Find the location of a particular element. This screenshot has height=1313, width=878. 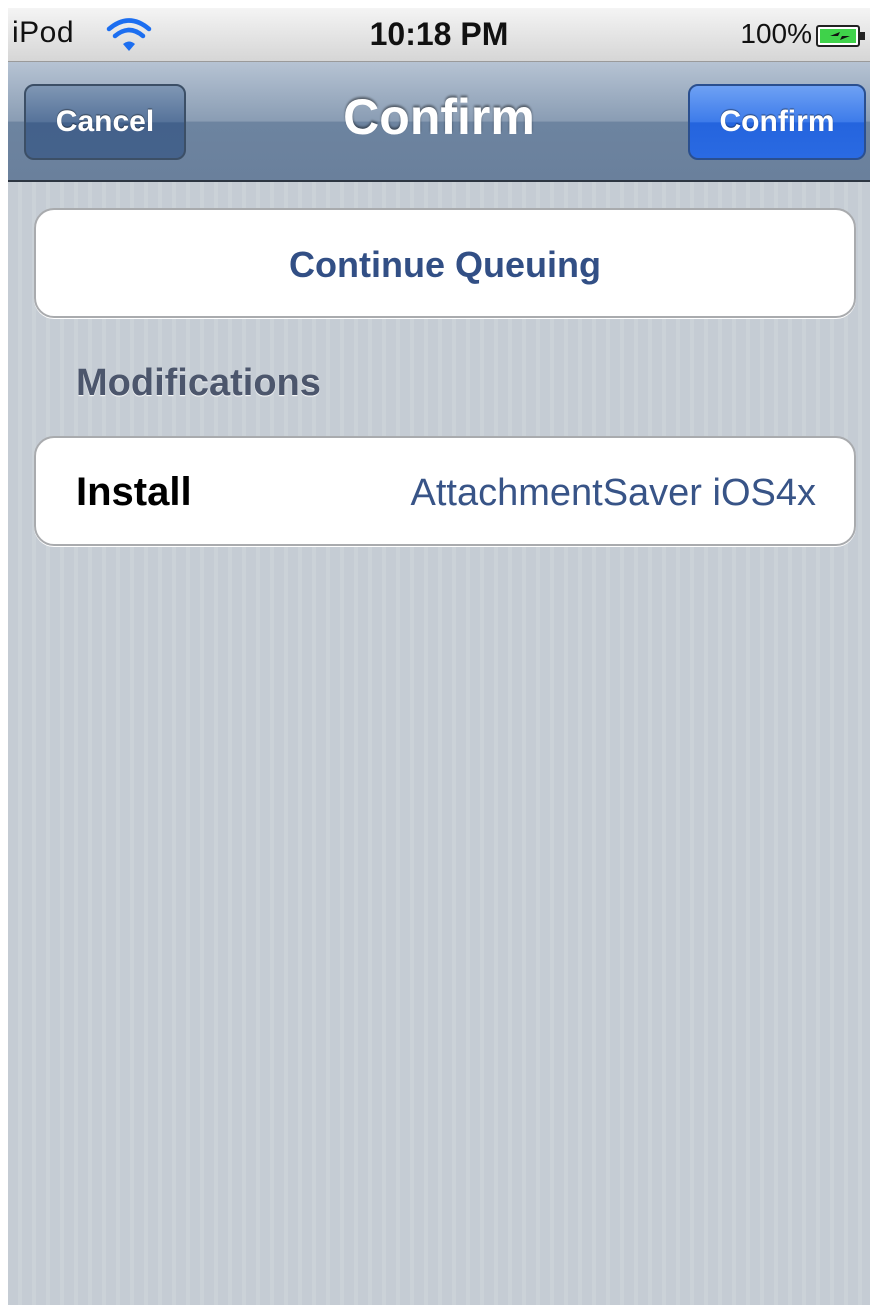

cancel-button: Cancel is located at coordinates (105, 122).